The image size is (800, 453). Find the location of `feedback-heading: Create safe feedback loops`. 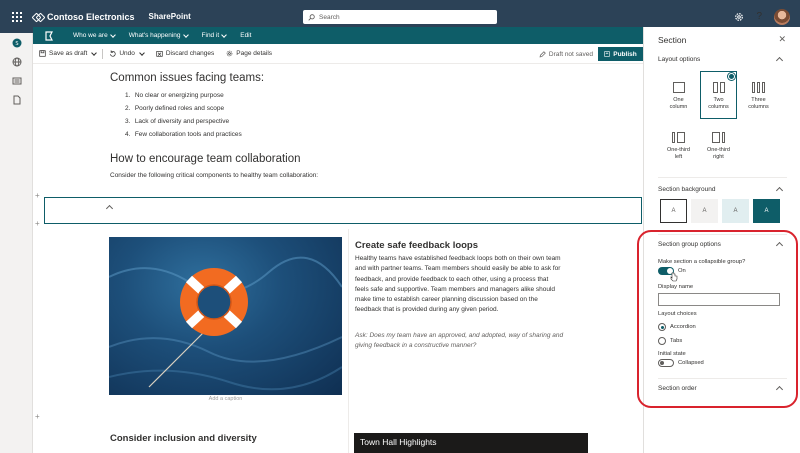

feedback-heading: Create safe feedback loops is located at coordinates (416, 245).